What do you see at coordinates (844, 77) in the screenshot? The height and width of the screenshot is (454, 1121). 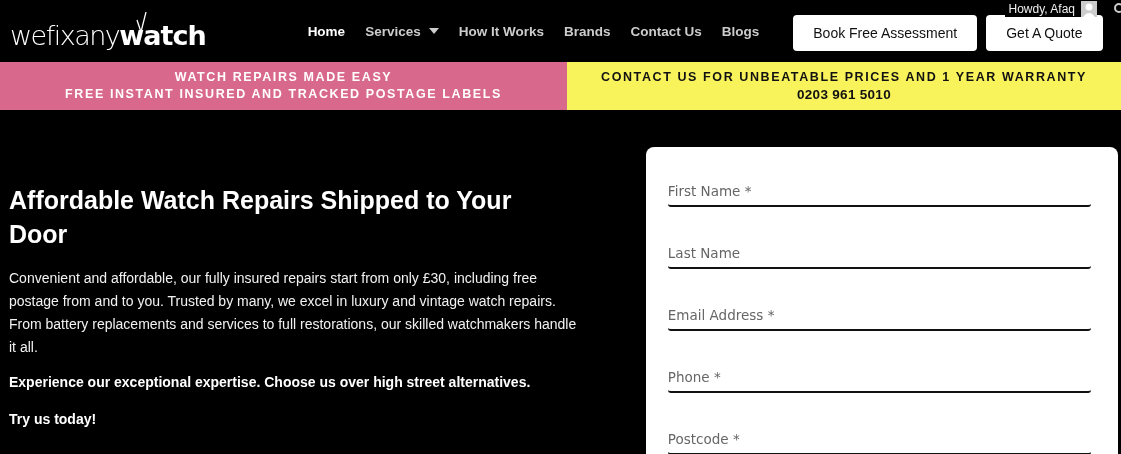 I see `banner-text: CONTACT US FOR UNBEATABLE PRICES AND 1 YEAR WARRANTY` at bounding box center [844, 77].